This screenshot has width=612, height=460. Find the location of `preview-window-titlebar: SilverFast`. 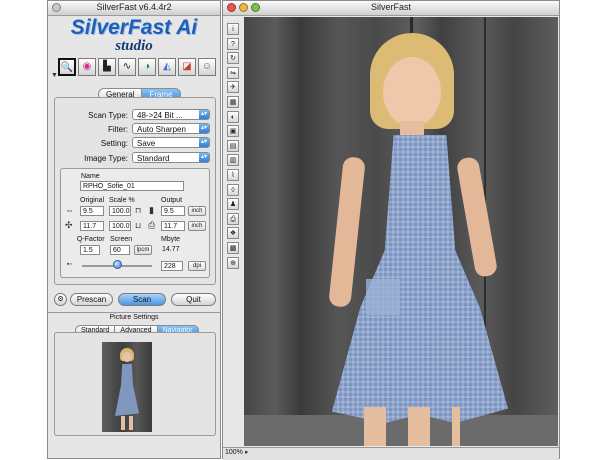

preview-window-titlebar: SilverFast is located at coordinates (391, 8).